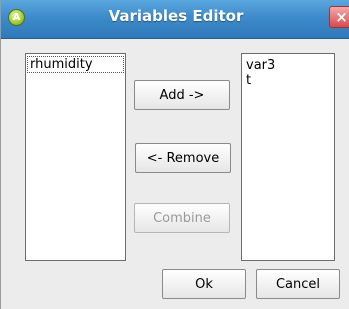 The image size is (349, 309). What do you see at coordinates (298, 284) in the screenshot?
I see `cancel-button: Cancel` at bounding box center [298, 284].